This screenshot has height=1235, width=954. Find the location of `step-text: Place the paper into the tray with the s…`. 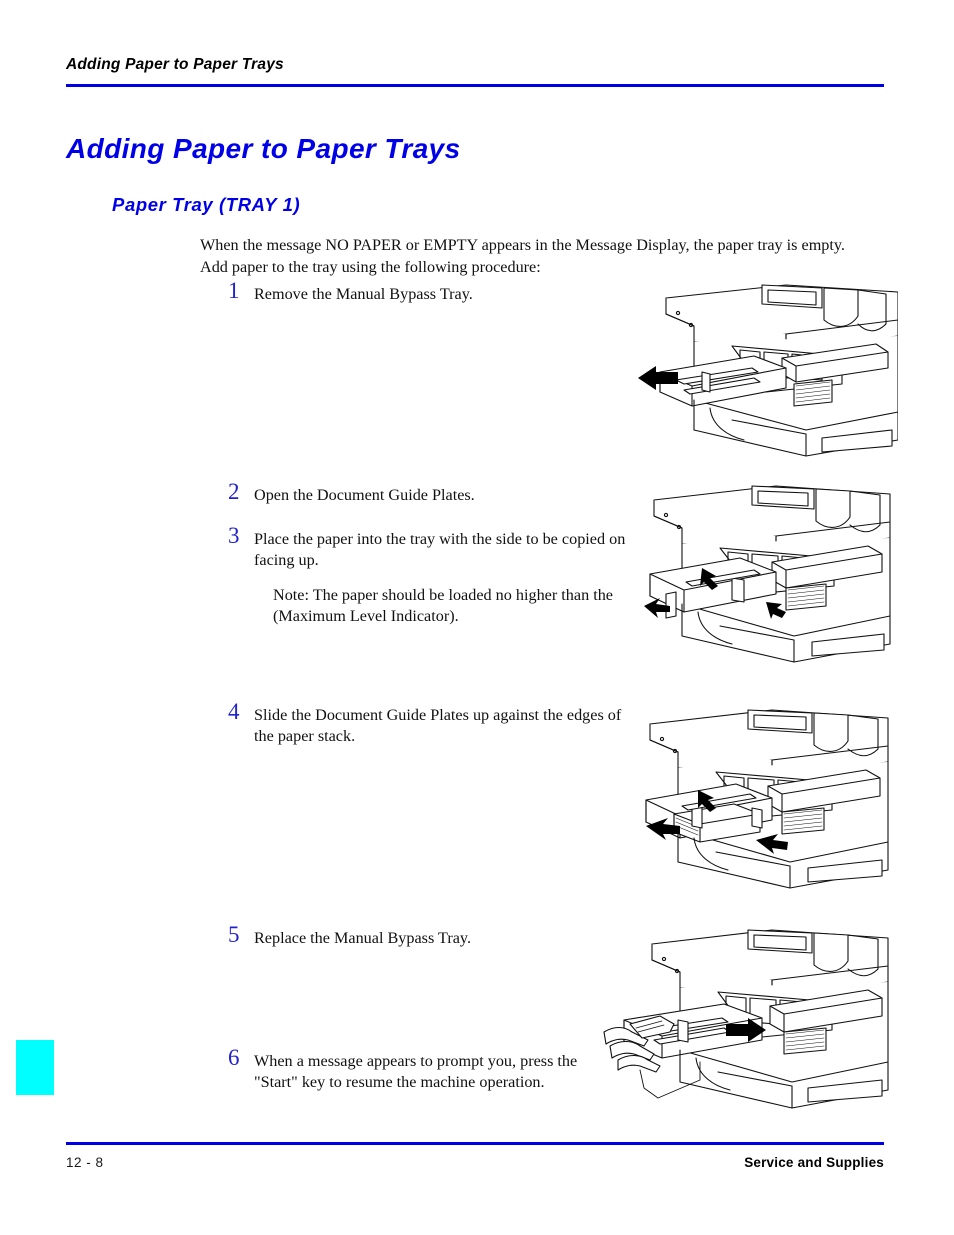

step-text: Place the paper into the tray with the s… is located at coordinates (440, 549).